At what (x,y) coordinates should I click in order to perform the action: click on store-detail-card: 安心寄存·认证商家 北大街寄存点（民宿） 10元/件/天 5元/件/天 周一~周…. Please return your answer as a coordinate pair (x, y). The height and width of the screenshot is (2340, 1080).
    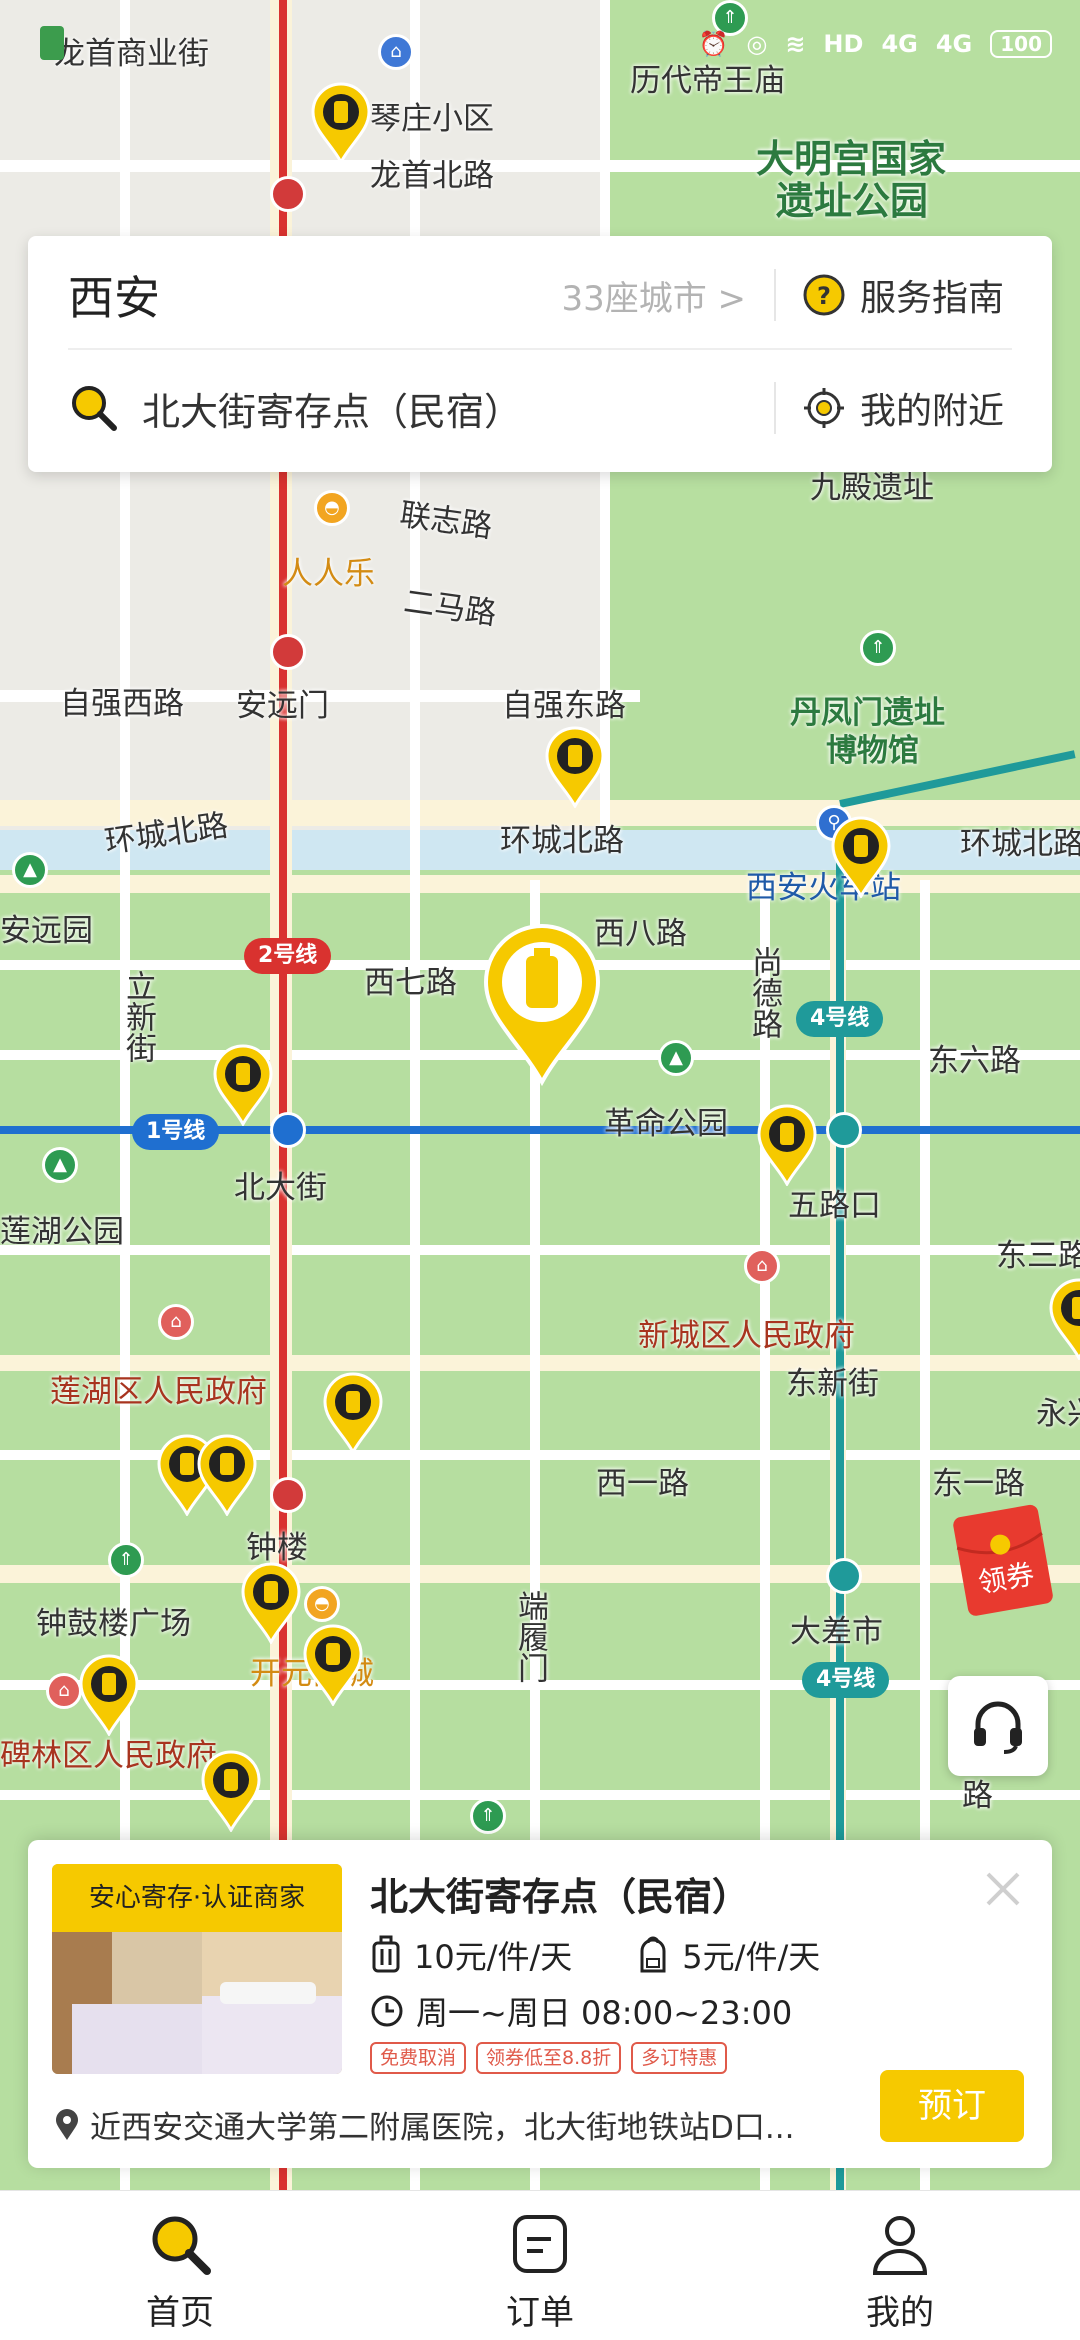
    Looking at the image, I should click on (540, 2004).